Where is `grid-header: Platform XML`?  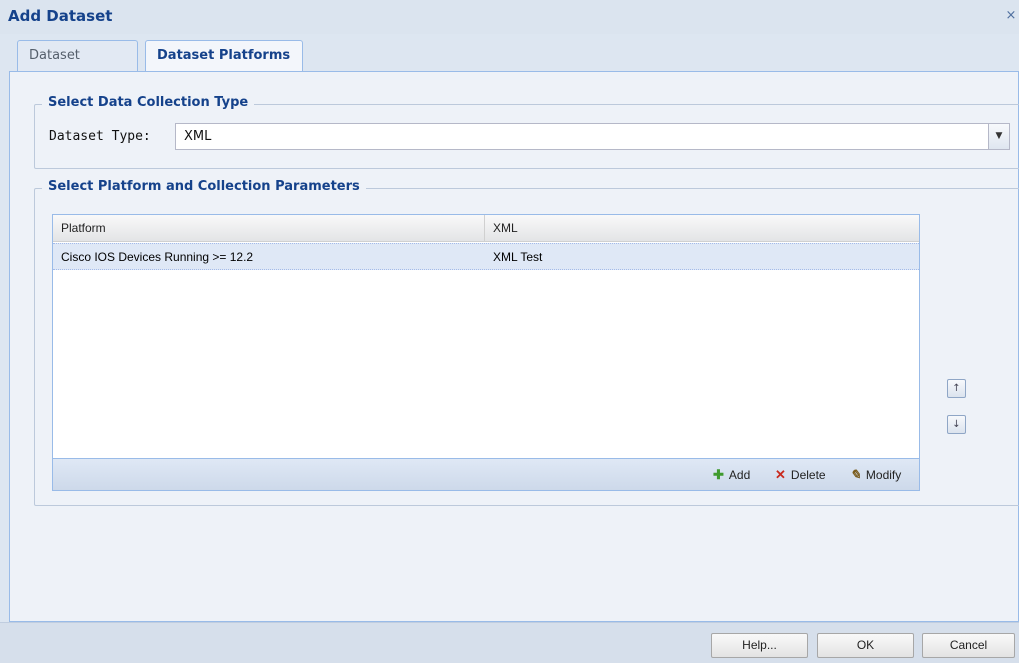 grid-header: Platform XML is located at coordinates (486, 228).